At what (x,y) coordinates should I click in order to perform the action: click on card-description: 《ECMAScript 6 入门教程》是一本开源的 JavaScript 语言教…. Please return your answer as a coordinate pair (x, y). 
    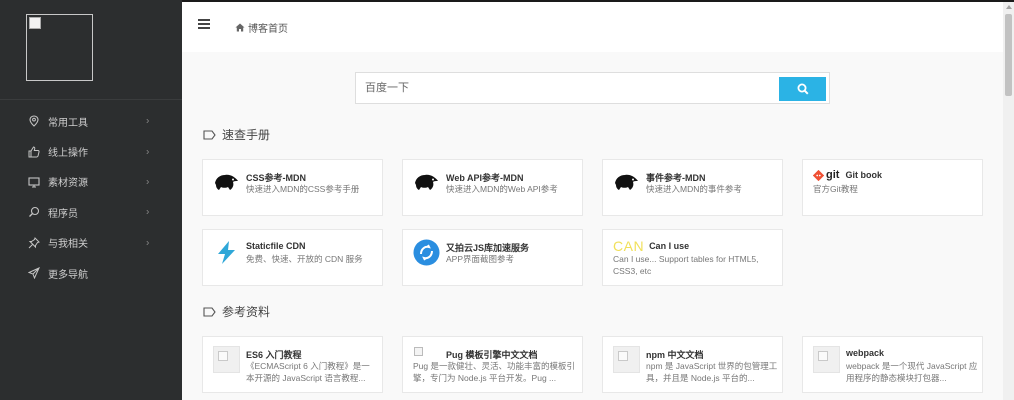
    Looking at the image, I should click on (308, 372).